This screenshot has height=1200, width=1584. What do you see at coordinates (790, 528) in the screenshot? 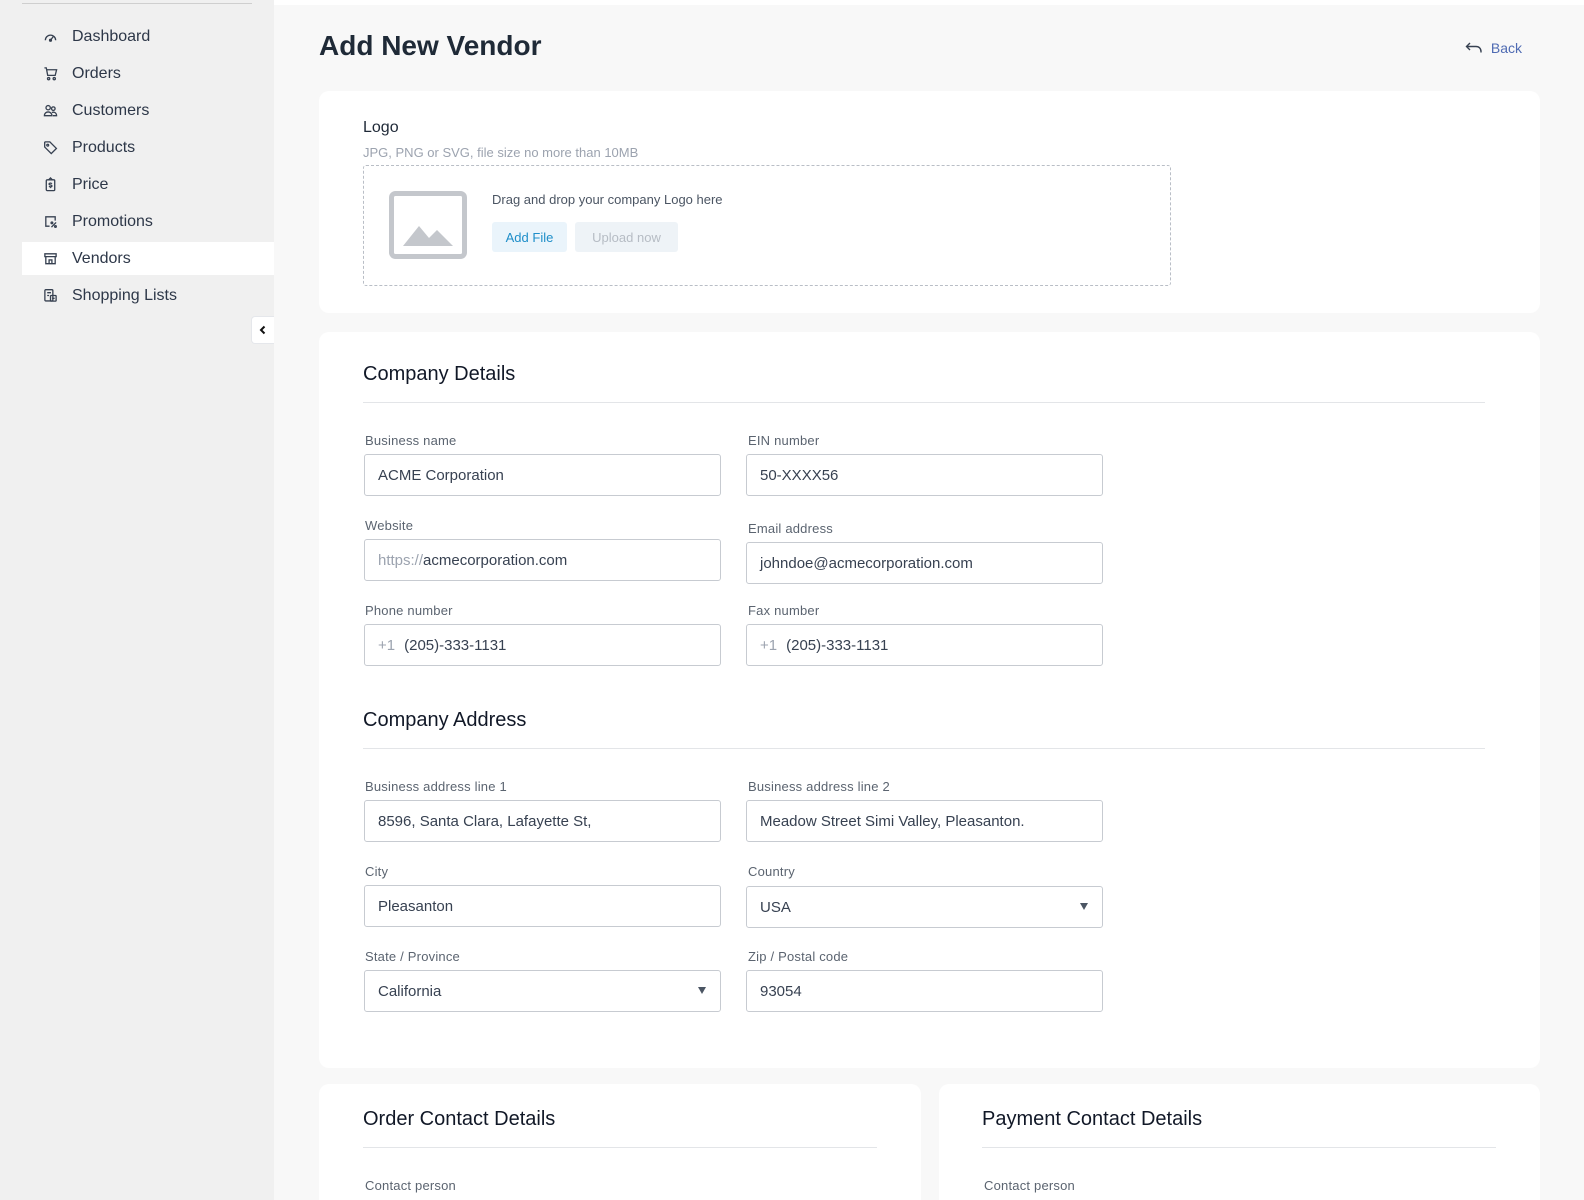
I see `email-label: Email address` at bounding box center [790, 528].